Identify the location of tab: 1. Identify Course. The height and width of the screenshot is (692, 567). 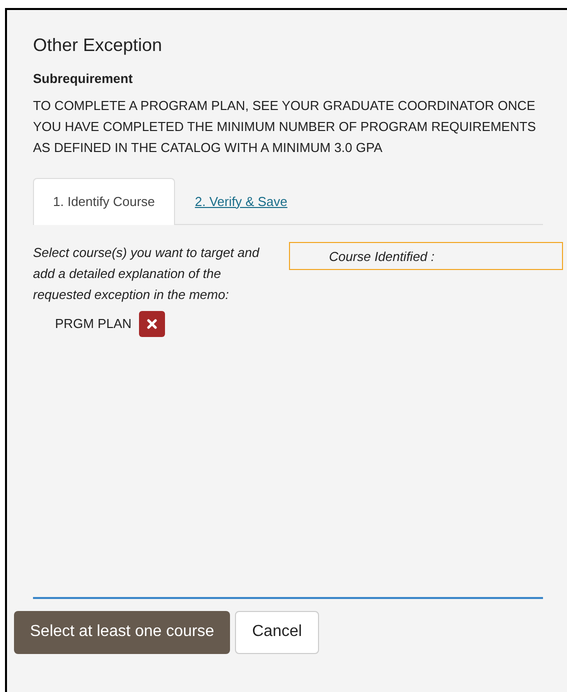
(104, 201).